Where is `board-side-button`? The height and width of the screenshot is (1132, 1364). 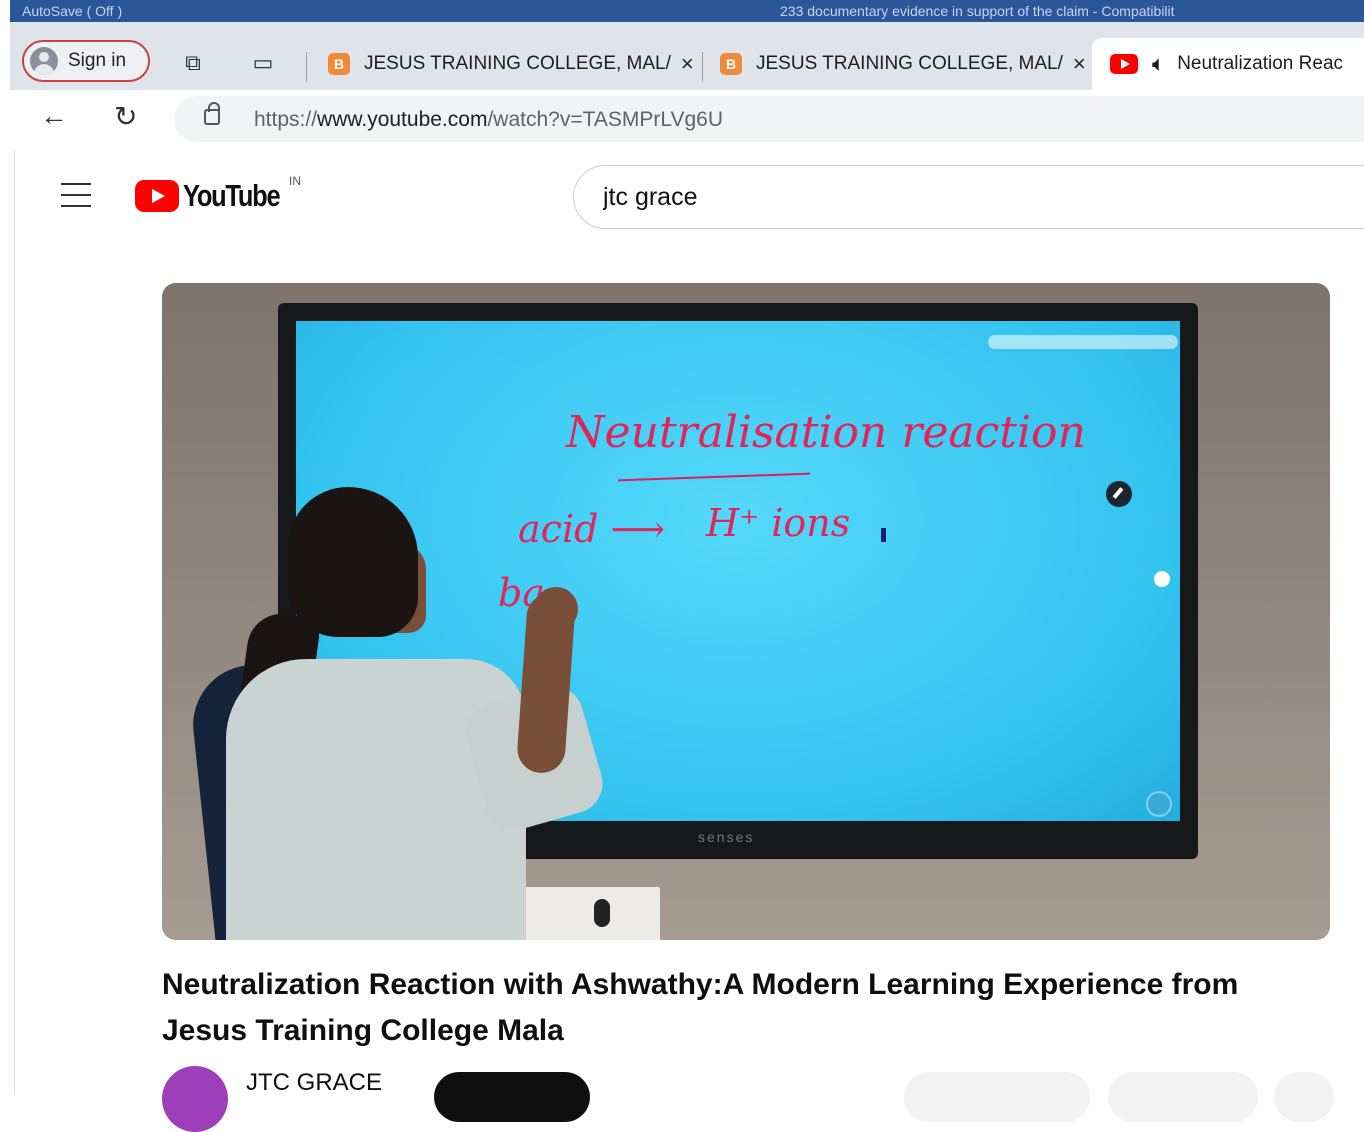 board-side-button is located at coordinates (1162, 579).